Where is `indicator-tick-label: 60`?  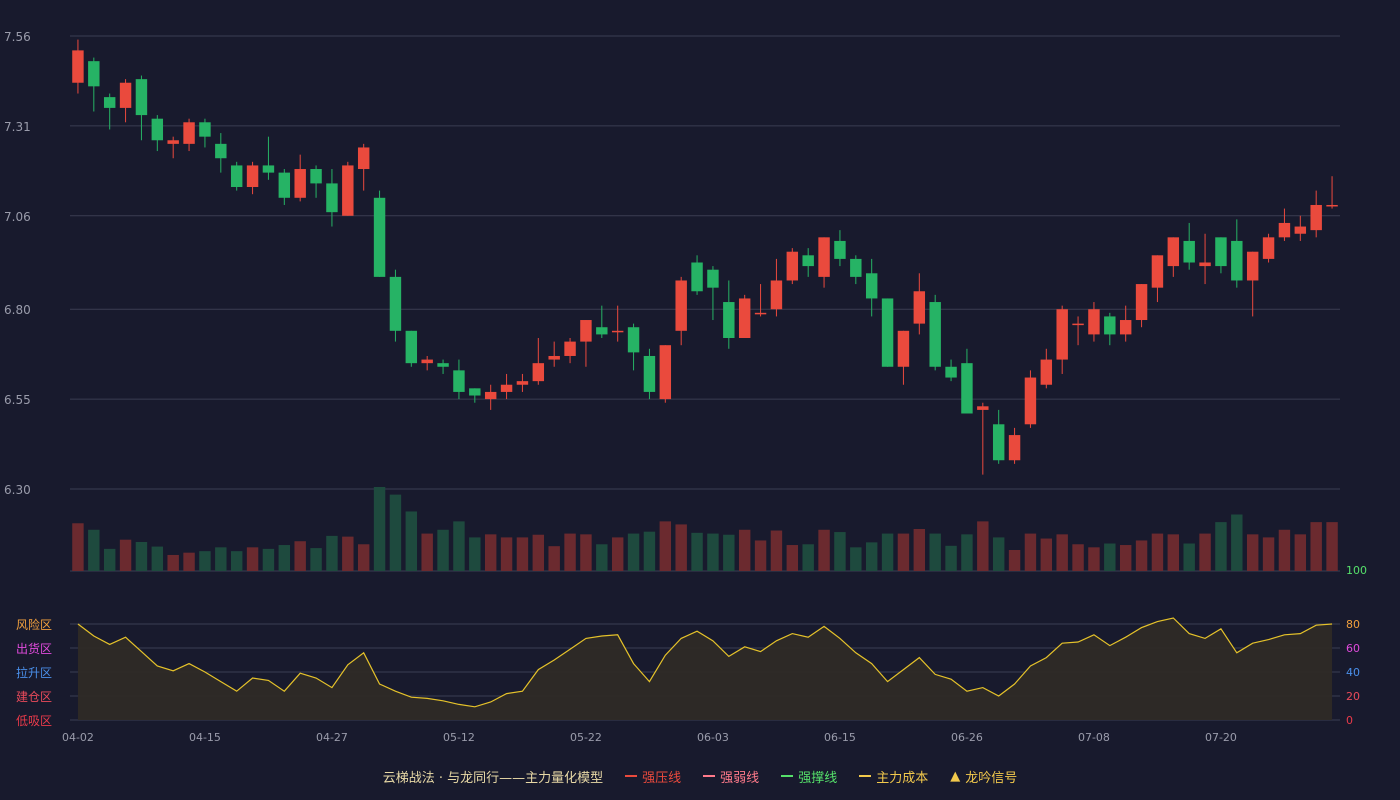
indicator-tick-label: 60 is located at coordinates (1353, 648).